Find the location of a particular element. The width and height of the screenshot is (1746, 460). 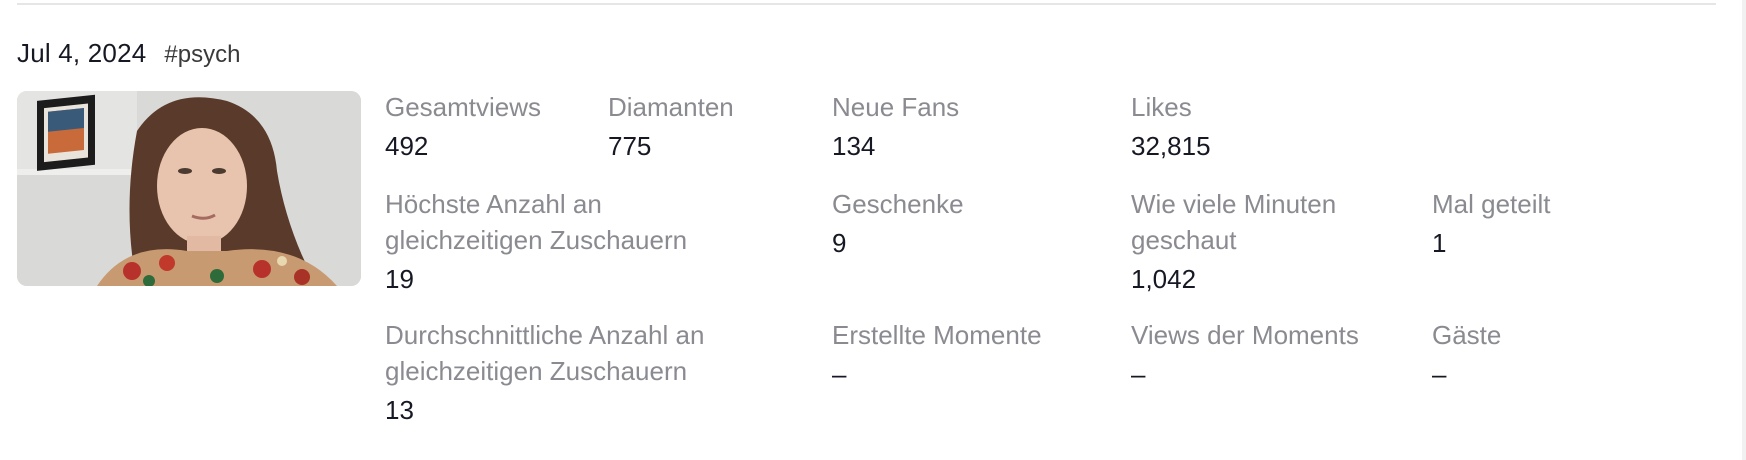

stat-value: 1 is located at coordinates (1439, 243).